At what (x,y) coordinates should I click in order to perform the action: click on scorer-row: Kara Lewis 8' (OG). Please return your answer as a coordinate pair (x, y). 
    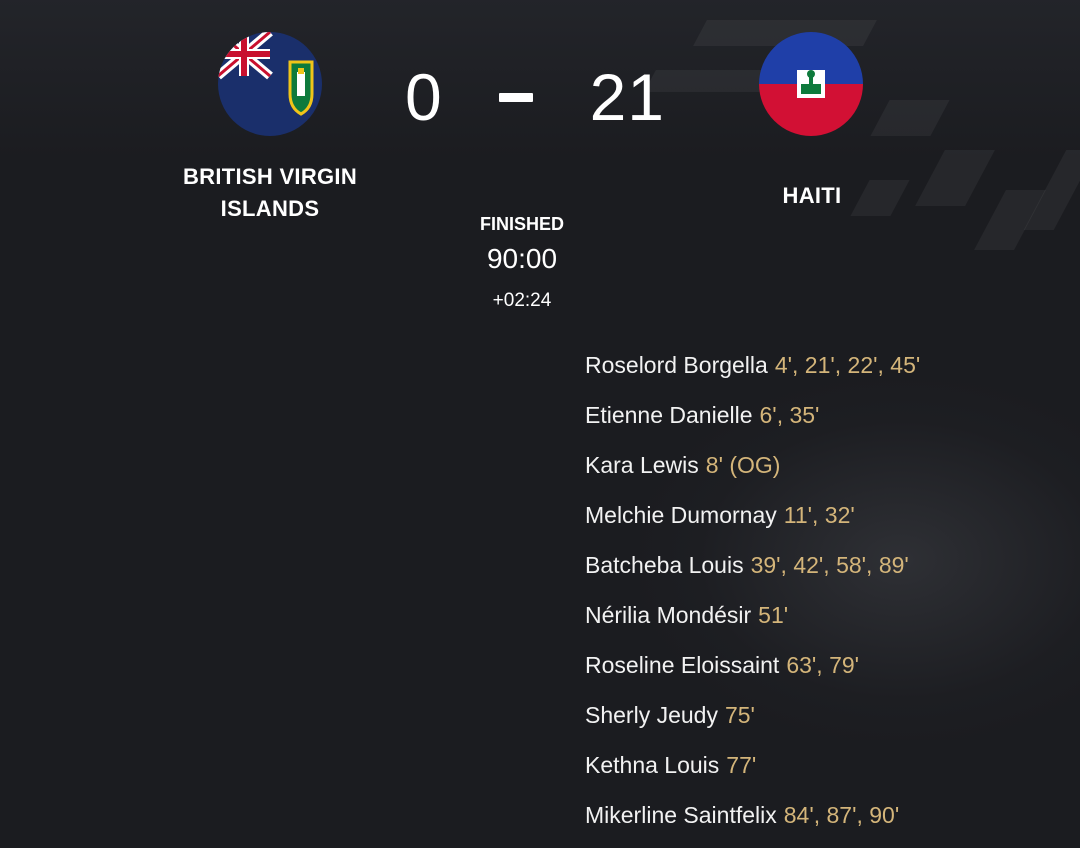
    Looking at the image, I should click on (752, 465).